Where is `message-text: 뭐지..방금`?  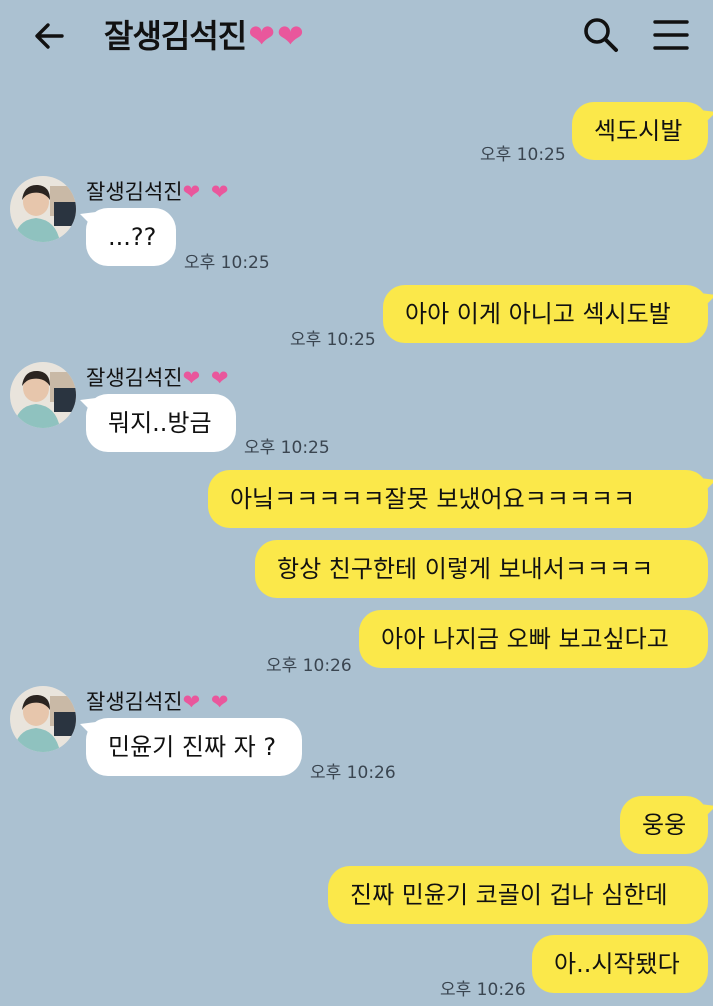
message-text: 뭐지..방금 is located at coordinates (160, 423).